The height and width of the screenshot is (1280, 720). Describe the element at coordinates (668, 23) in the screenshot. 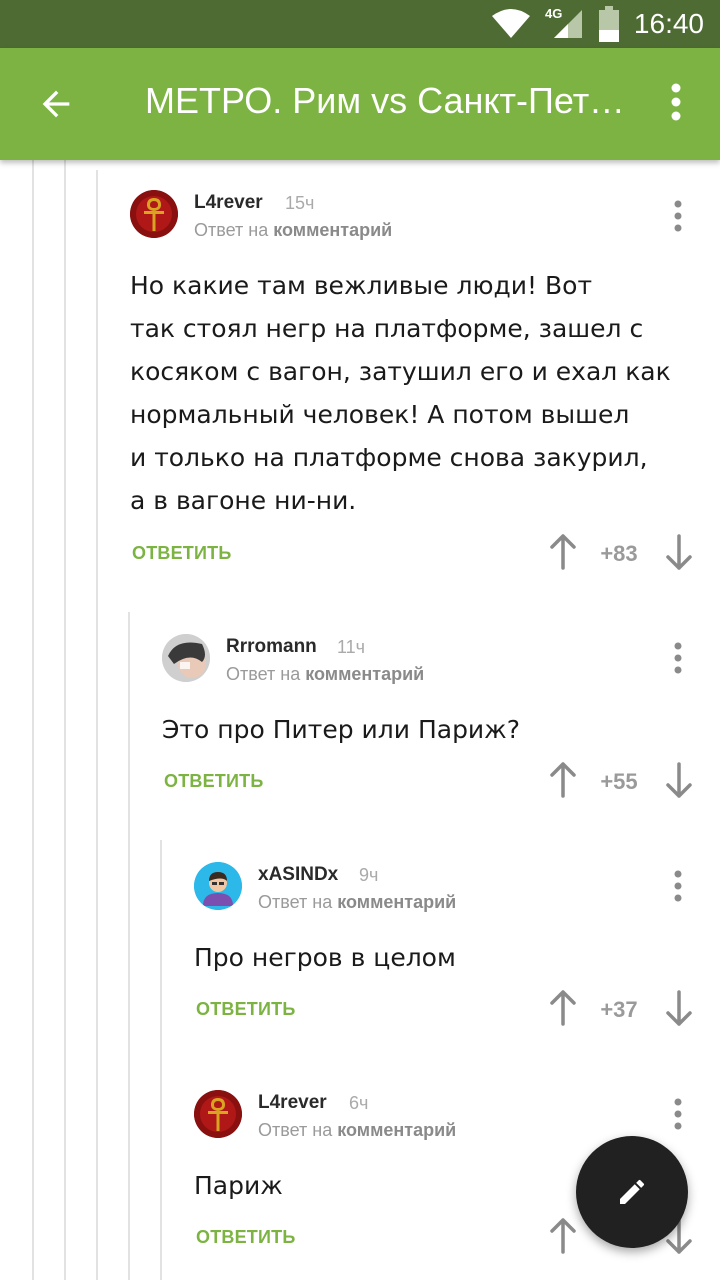

I see `status-time: 16:40` at that location.